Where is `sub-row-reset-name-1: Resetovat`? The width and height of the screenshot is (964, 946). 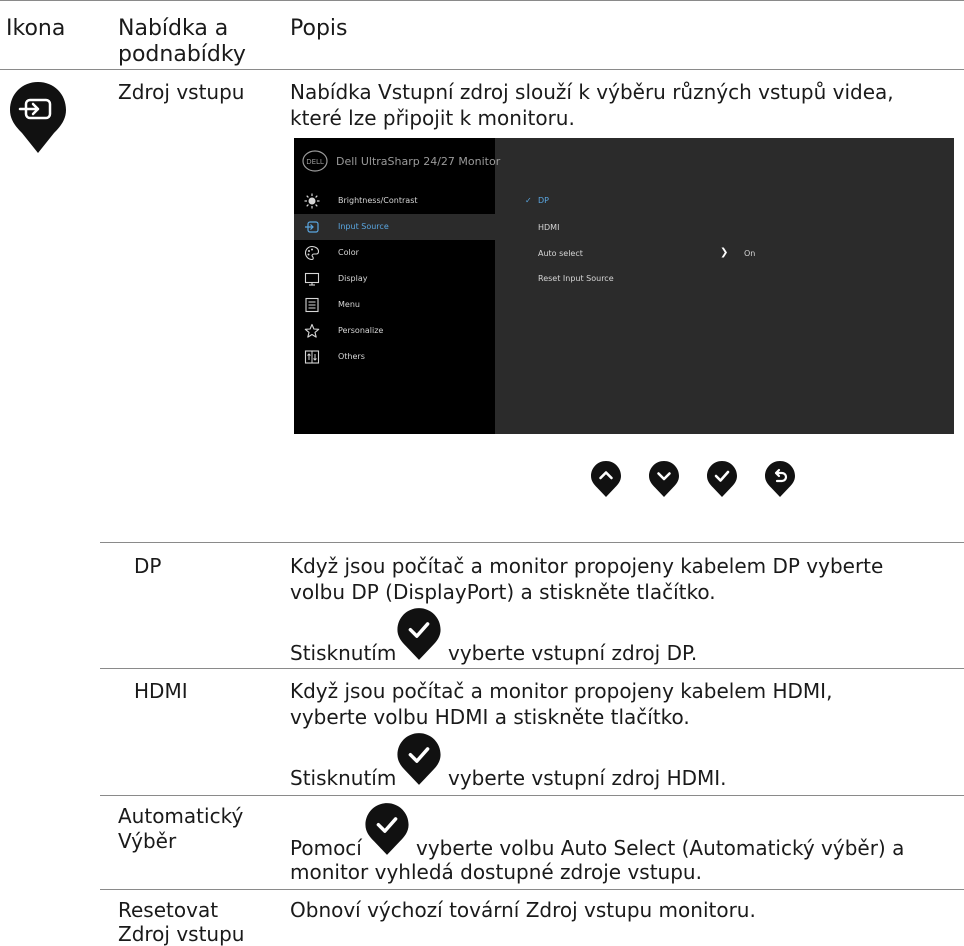
sub-row-reset-name-1: Resetovat is located at coordinates (168, 910).